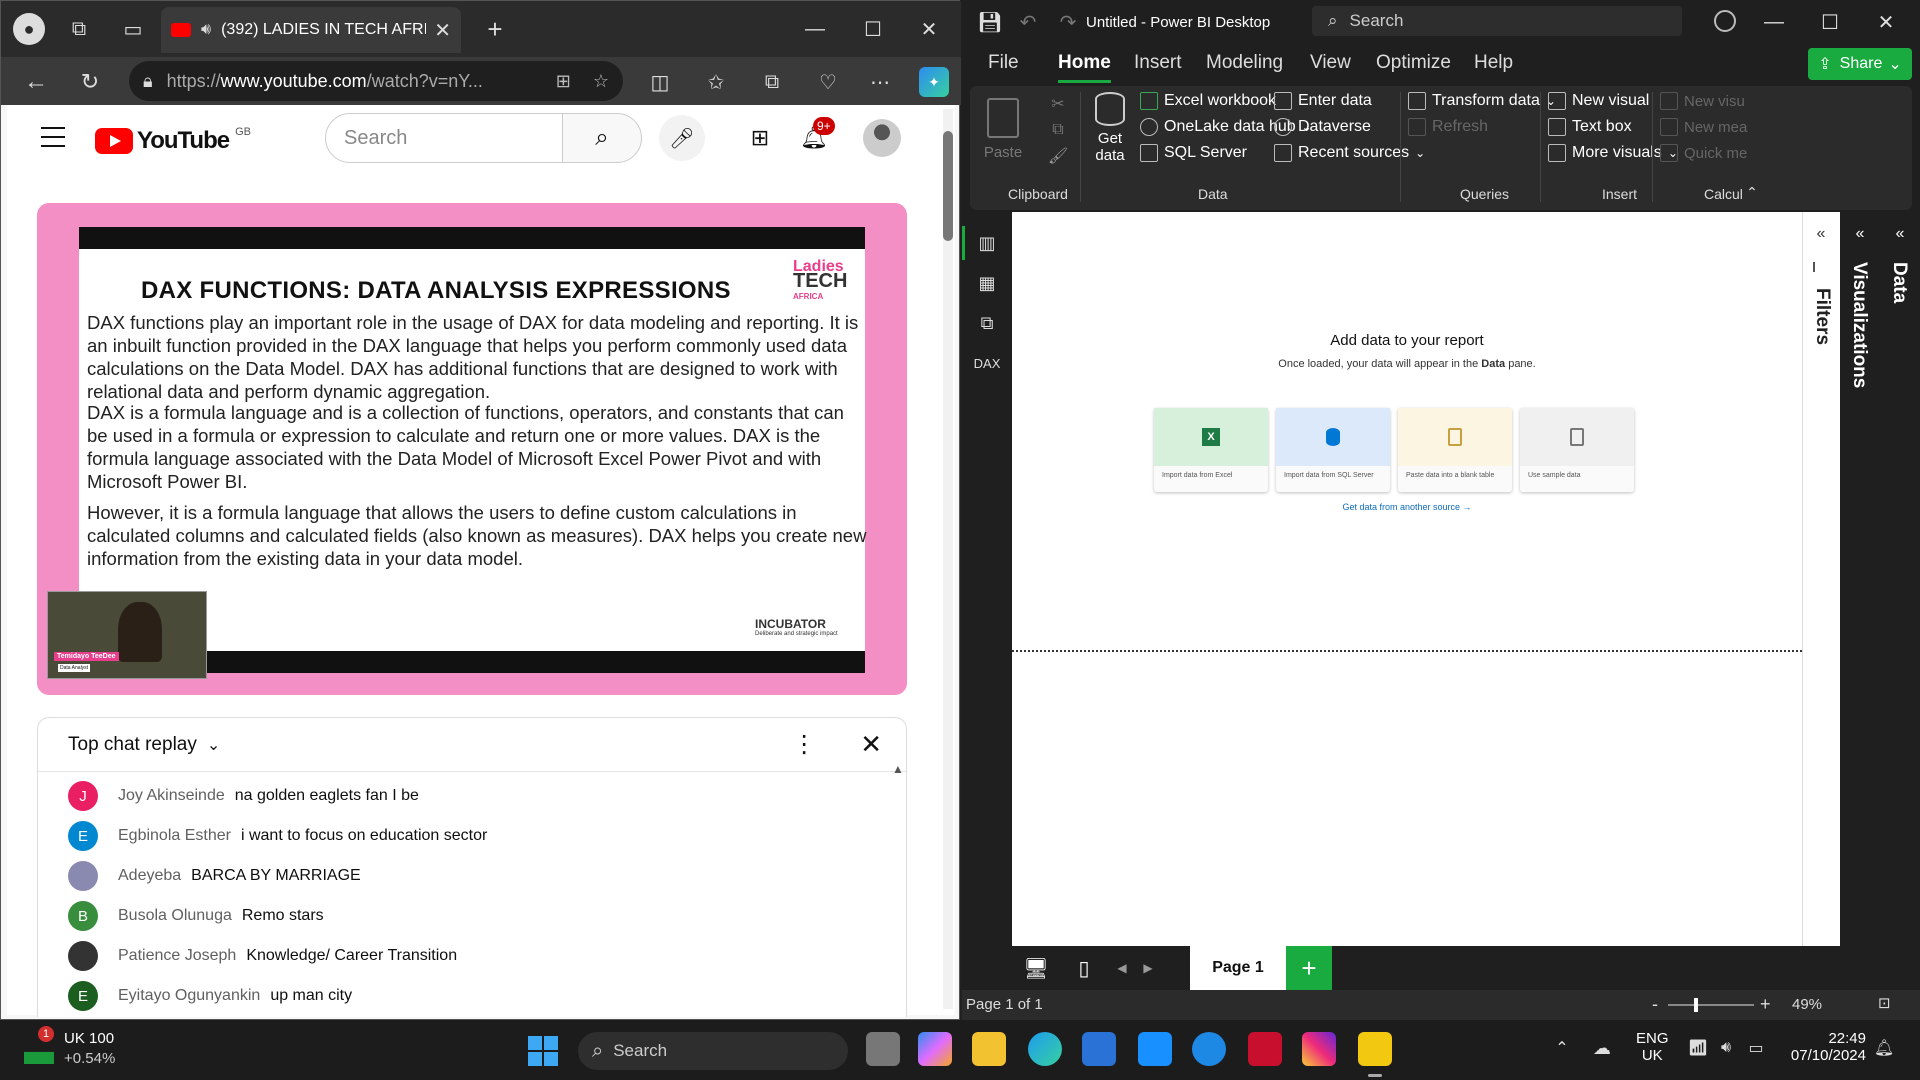 The image size is (1920, 1080). What do you see at coordinates (602, 138) in the screenshot?
I see `search-button: ⌕` at bounding box center [602, 138].